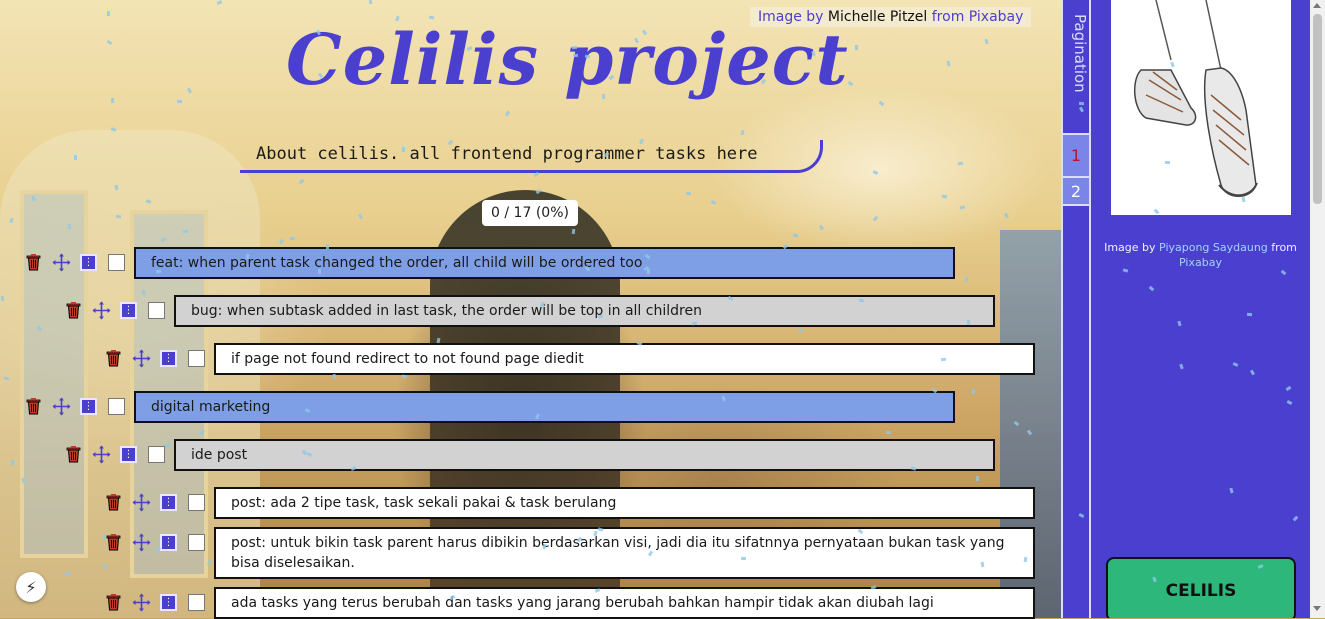 The image size is (1325, 619). I want to click on lightning-icon: ⚡, so click(31, 587).